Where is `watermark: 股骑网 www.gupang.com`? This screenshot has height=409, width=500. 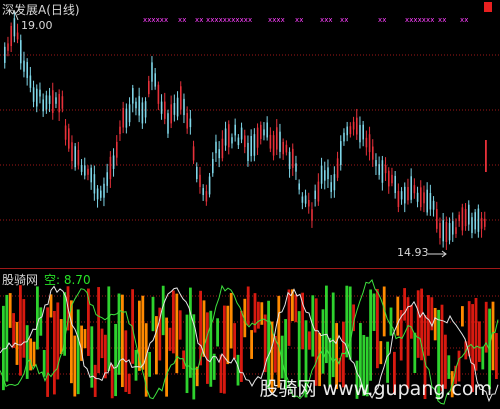
watermark: 股骑网 www.gupang.com is located at coordinates (375, 389).